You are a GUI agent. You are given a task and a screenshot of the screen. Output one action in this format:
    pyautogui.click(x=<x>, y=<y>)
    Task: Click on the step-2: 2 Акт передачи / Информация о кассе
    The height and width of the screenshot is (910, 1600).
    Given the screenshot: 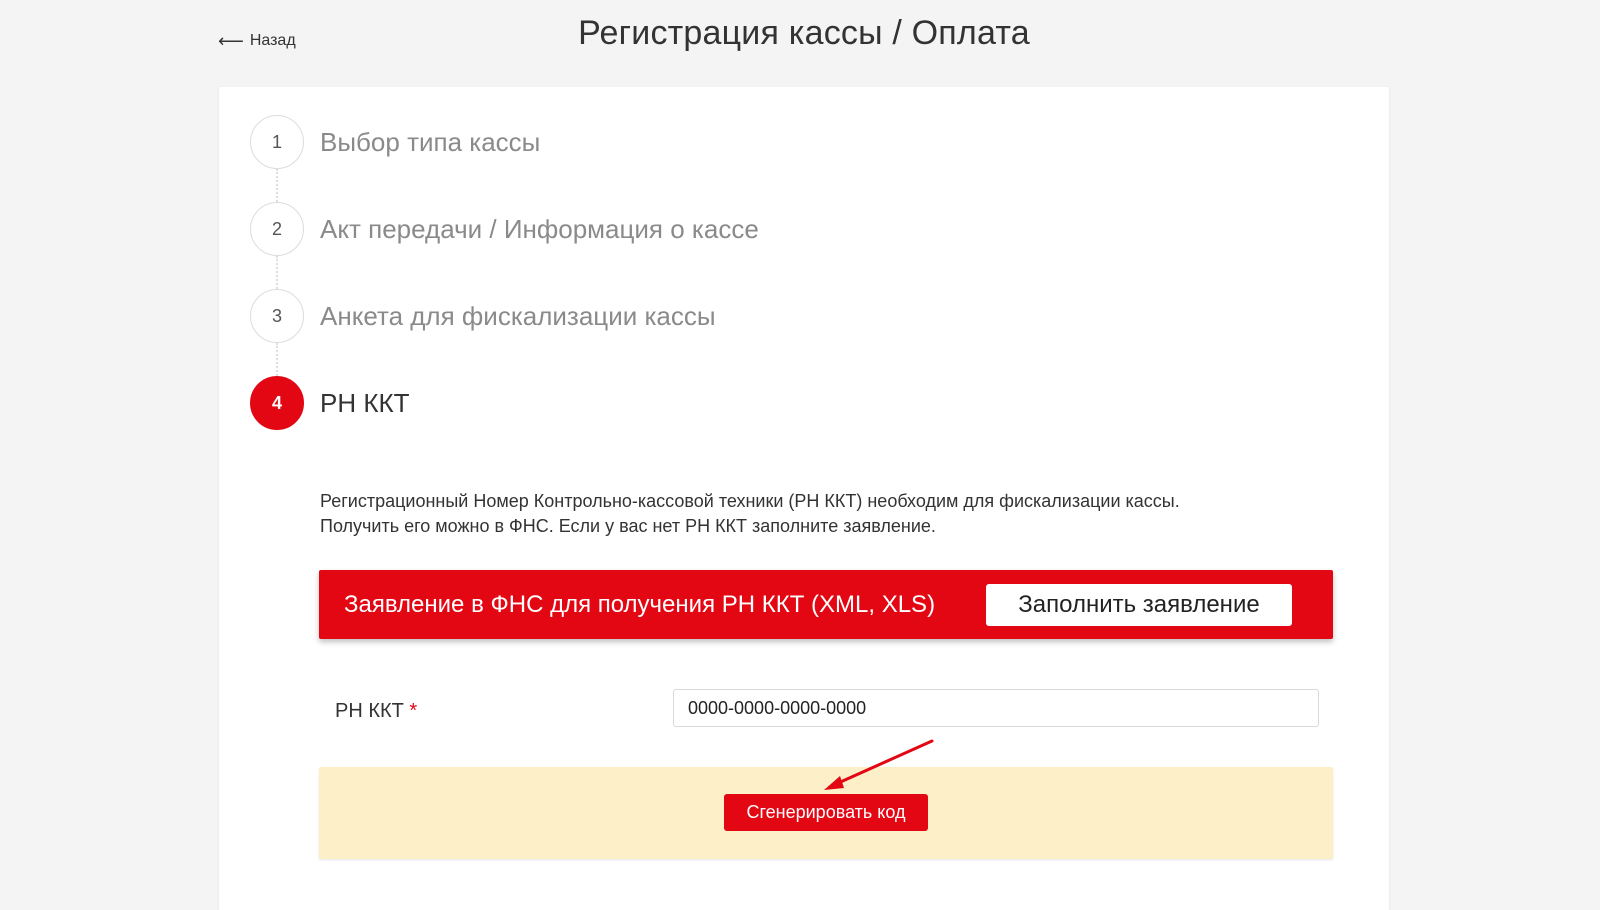 What is the action you would take?
    pyautogui.click(x=504, y=229)
    